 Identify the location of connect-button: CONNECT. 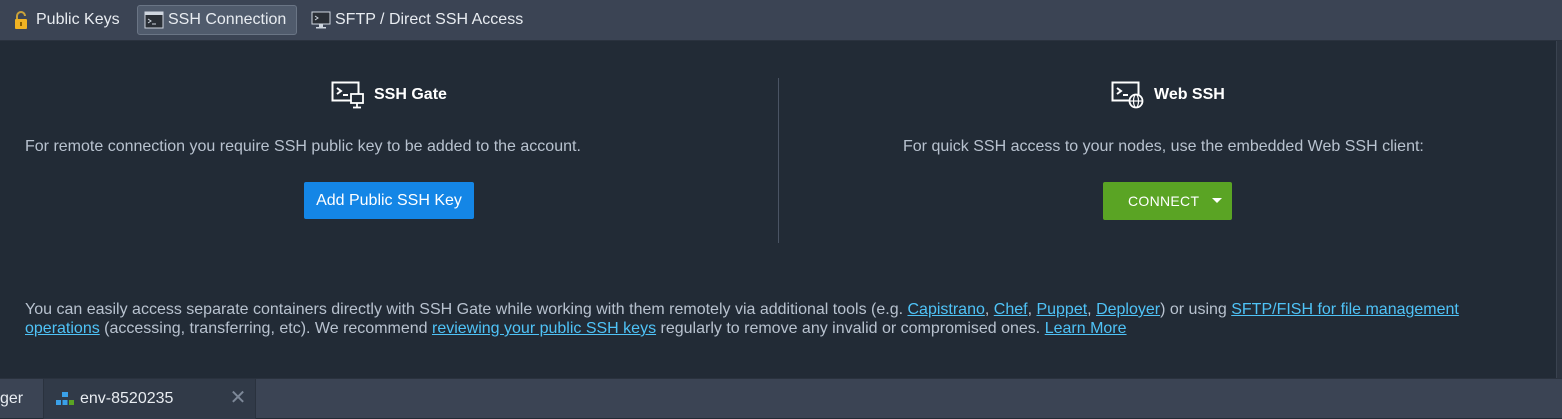
(1167, 201).